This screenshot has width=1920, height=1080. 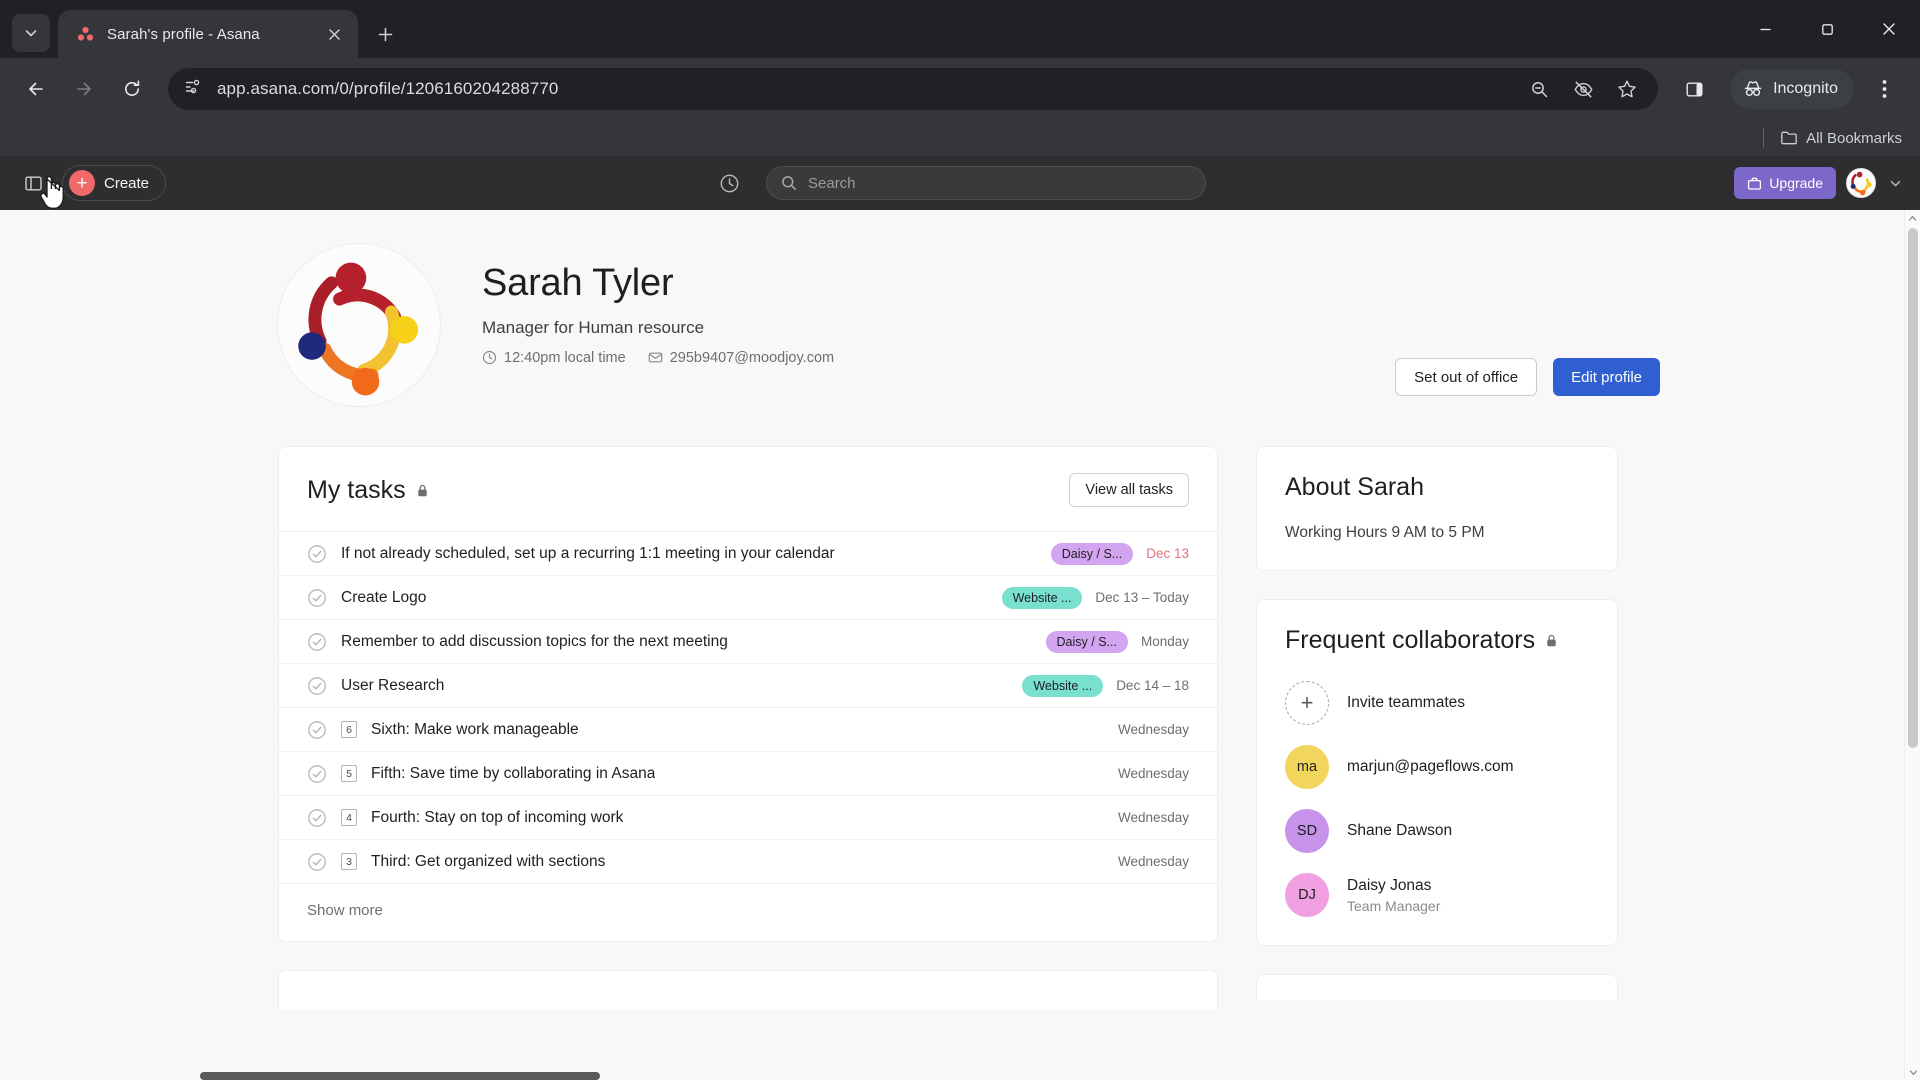 I want to click on task-row: Create Logo Website ... Dec 13 – Today, so click(x=748, y=598).